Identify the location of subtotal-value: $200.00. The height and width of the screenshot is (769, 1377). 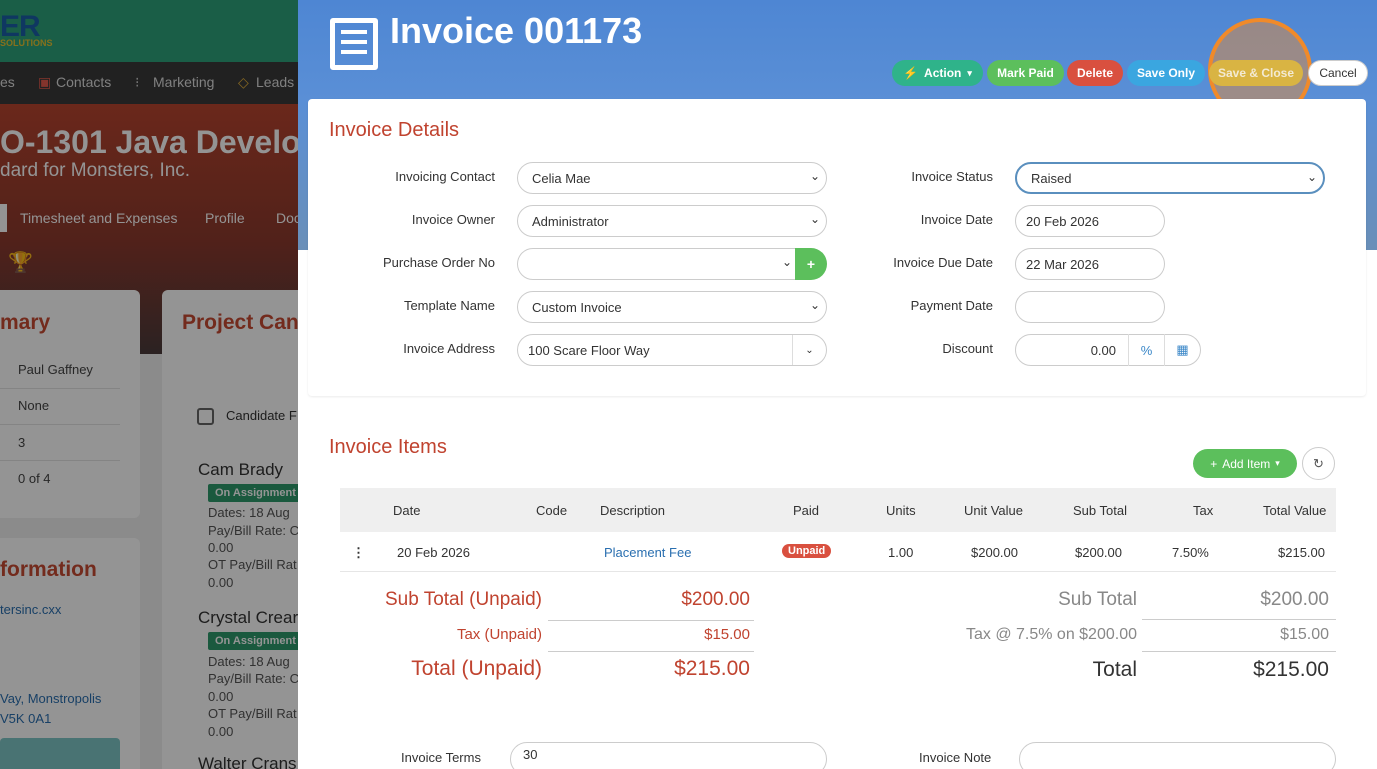
(1294, 599).